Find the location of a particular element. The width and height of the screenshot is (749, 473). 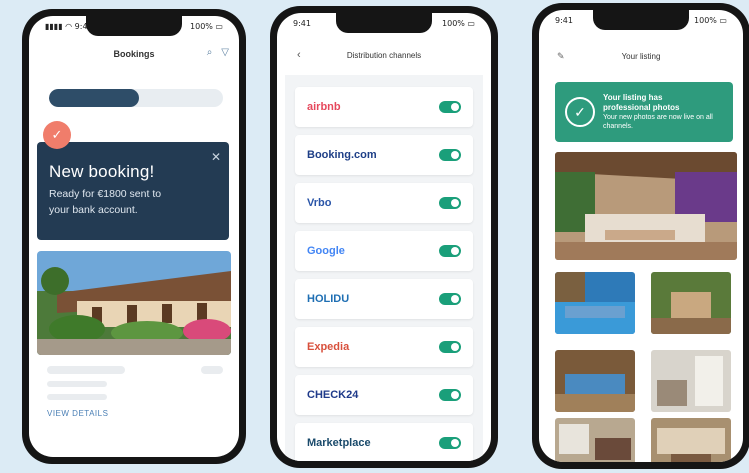

bookings-header: Bookings ⌕ ▽ is located at coordinates (134, 54).